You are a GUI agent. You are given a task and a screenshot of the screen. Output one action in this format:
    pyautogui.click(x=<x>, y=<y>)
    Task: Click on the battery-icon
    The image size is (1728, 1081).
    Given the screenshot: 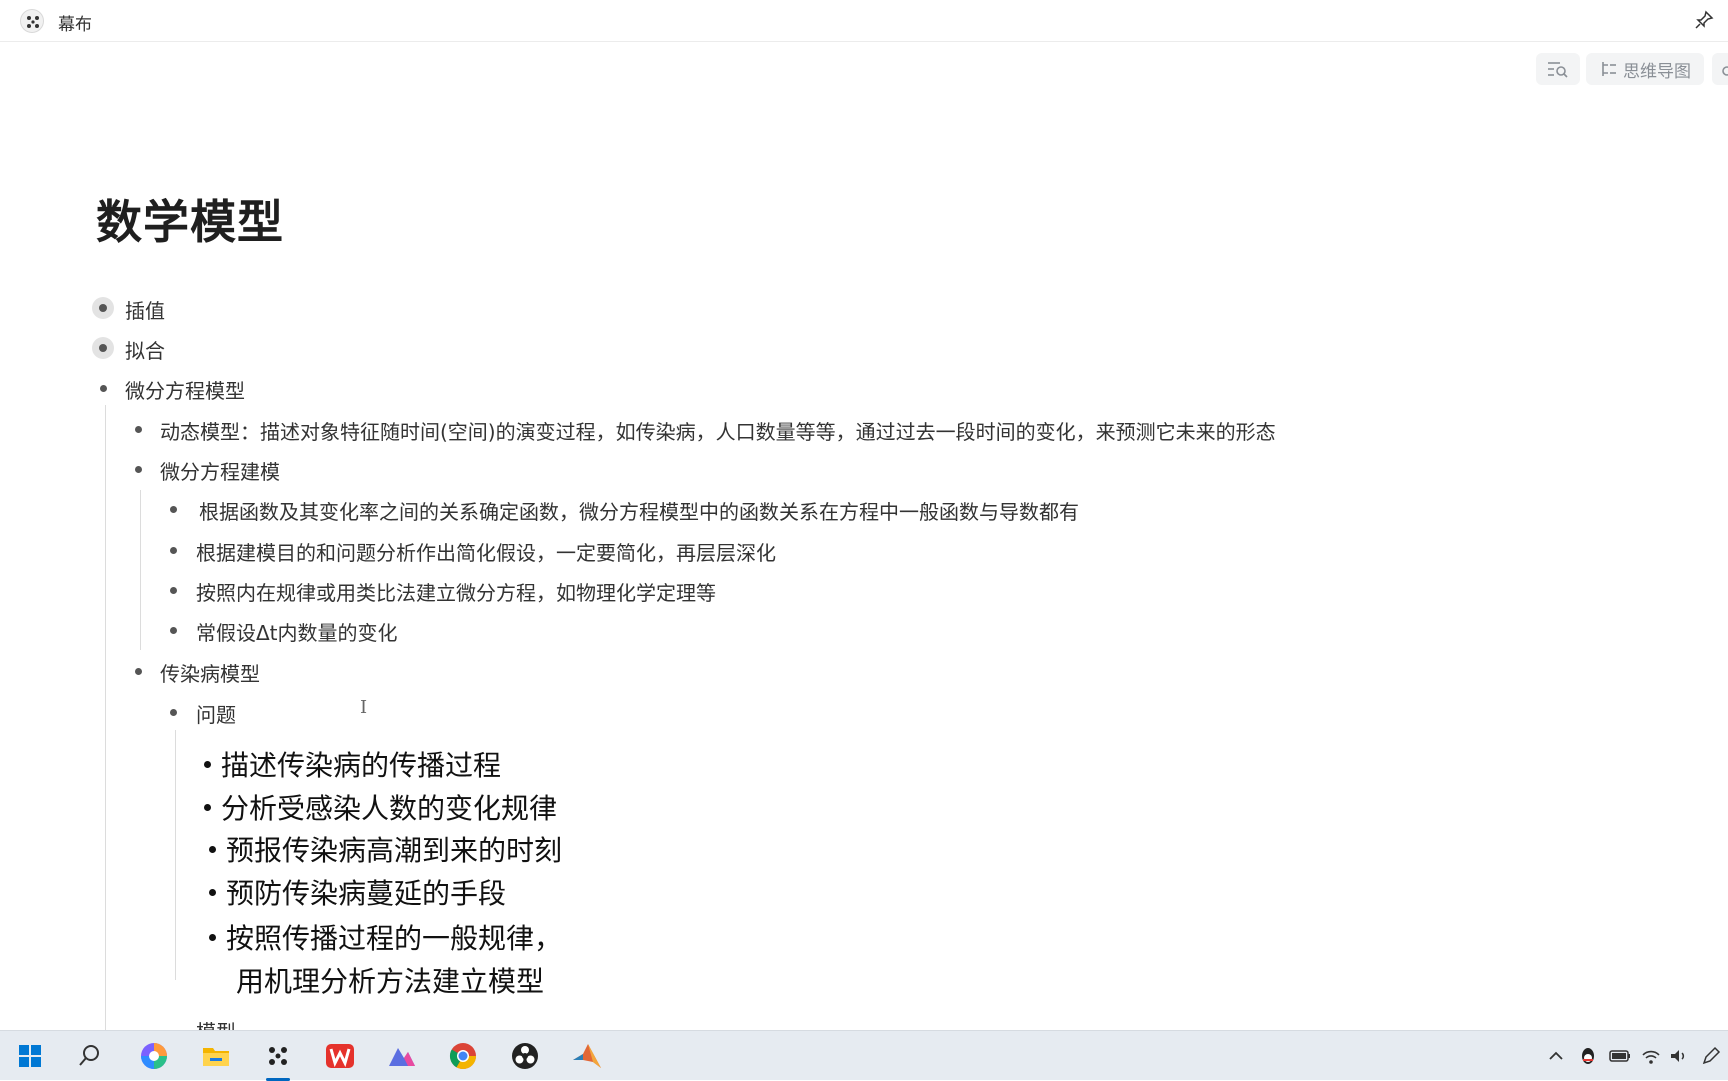 What is the action you would take?
    pyautogui.click(x=1620, y=1056)
    